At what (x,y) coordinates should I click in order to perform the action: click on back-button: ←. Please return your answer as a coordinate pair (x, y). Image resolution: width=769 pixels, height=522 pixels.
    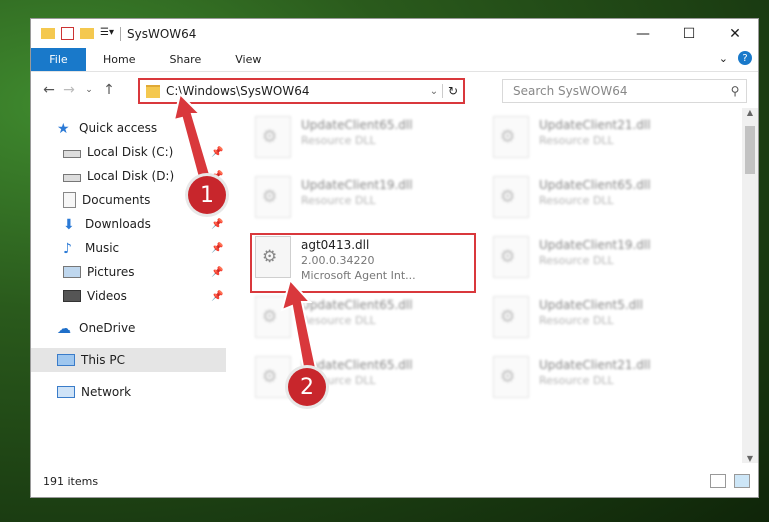
    Looking at the image, I should click on (49, 90).